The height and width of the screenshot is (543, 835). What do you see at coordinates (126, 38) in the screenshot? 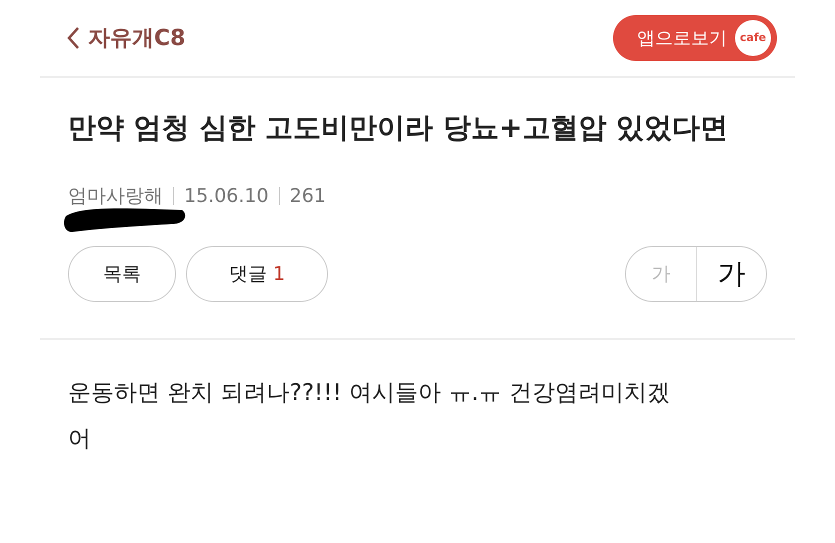
I see `back-link: 자유개C8` at bounding box center [126, 38].